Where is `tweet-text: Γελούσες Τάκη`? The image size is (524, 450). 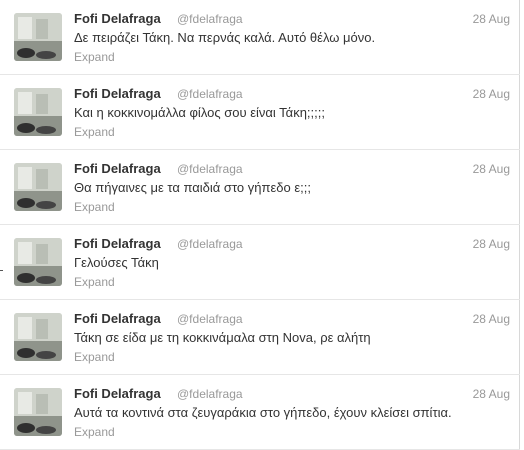
tweet-text: Γελούσες Τάκη is located at coordinates (116, 262).